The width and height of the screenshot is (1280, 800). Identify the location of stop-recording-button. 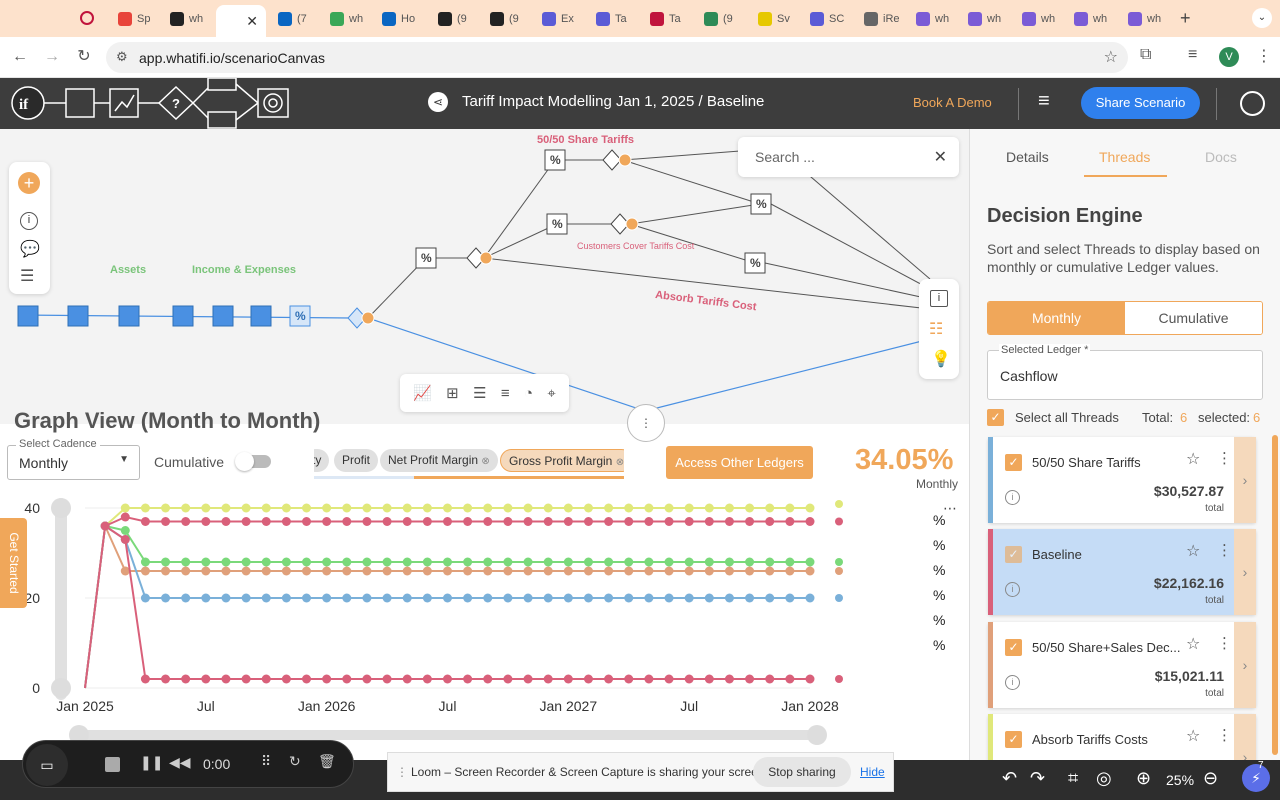
(112, 764).